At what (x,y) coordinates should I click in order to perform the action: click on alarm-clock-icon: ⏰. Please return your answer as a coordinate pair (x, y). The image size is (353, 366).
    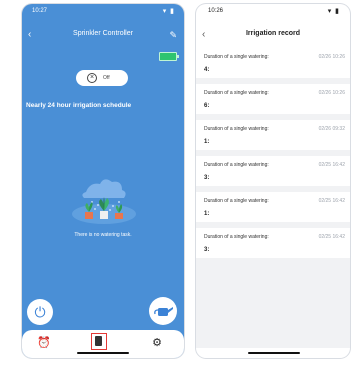
    Looking at the image, I should click on (44, 343).